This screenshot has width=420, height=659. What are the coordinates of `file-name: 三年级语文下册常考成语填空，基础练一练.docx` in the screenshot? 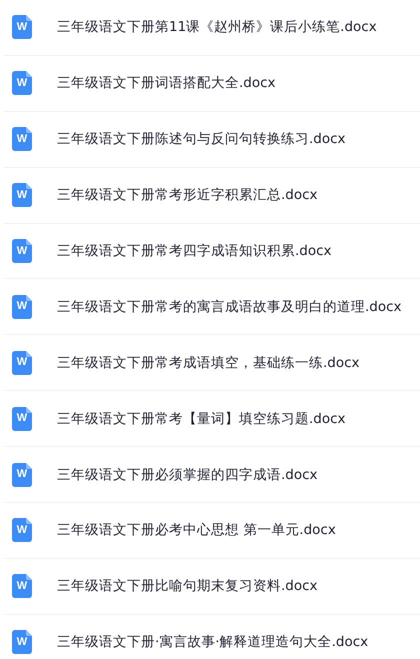 It's located at (208, 363).